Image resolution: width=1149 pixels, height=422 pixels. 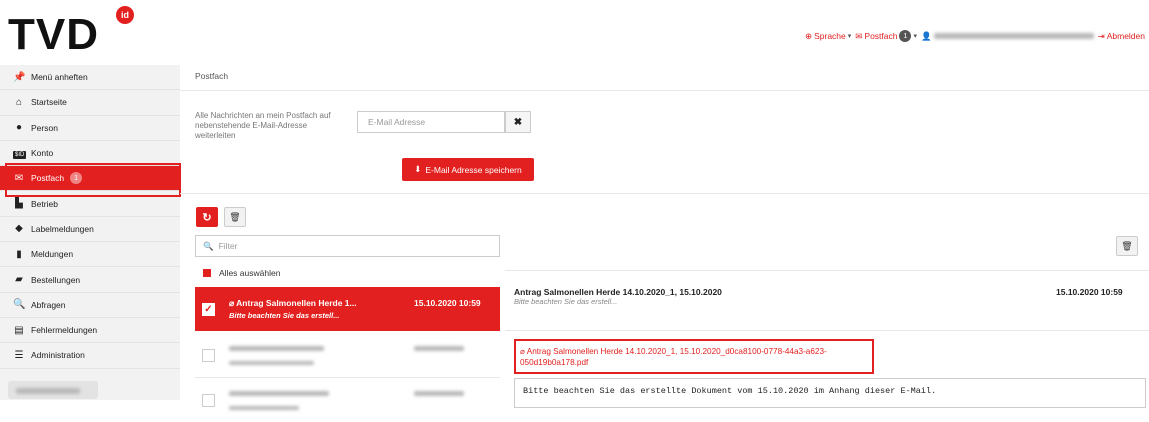 What do you see at coordinates (207, 273) in the screenshot?
I see `checkbox-icon` at bounding box center [207, 273].